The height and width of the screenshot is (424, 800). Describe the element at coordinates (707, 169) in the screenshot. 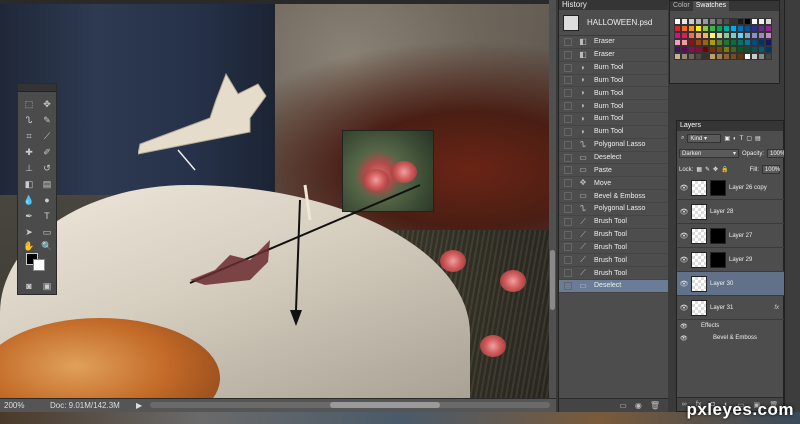

I see `lock-pixels-icon: ✎` at that location.